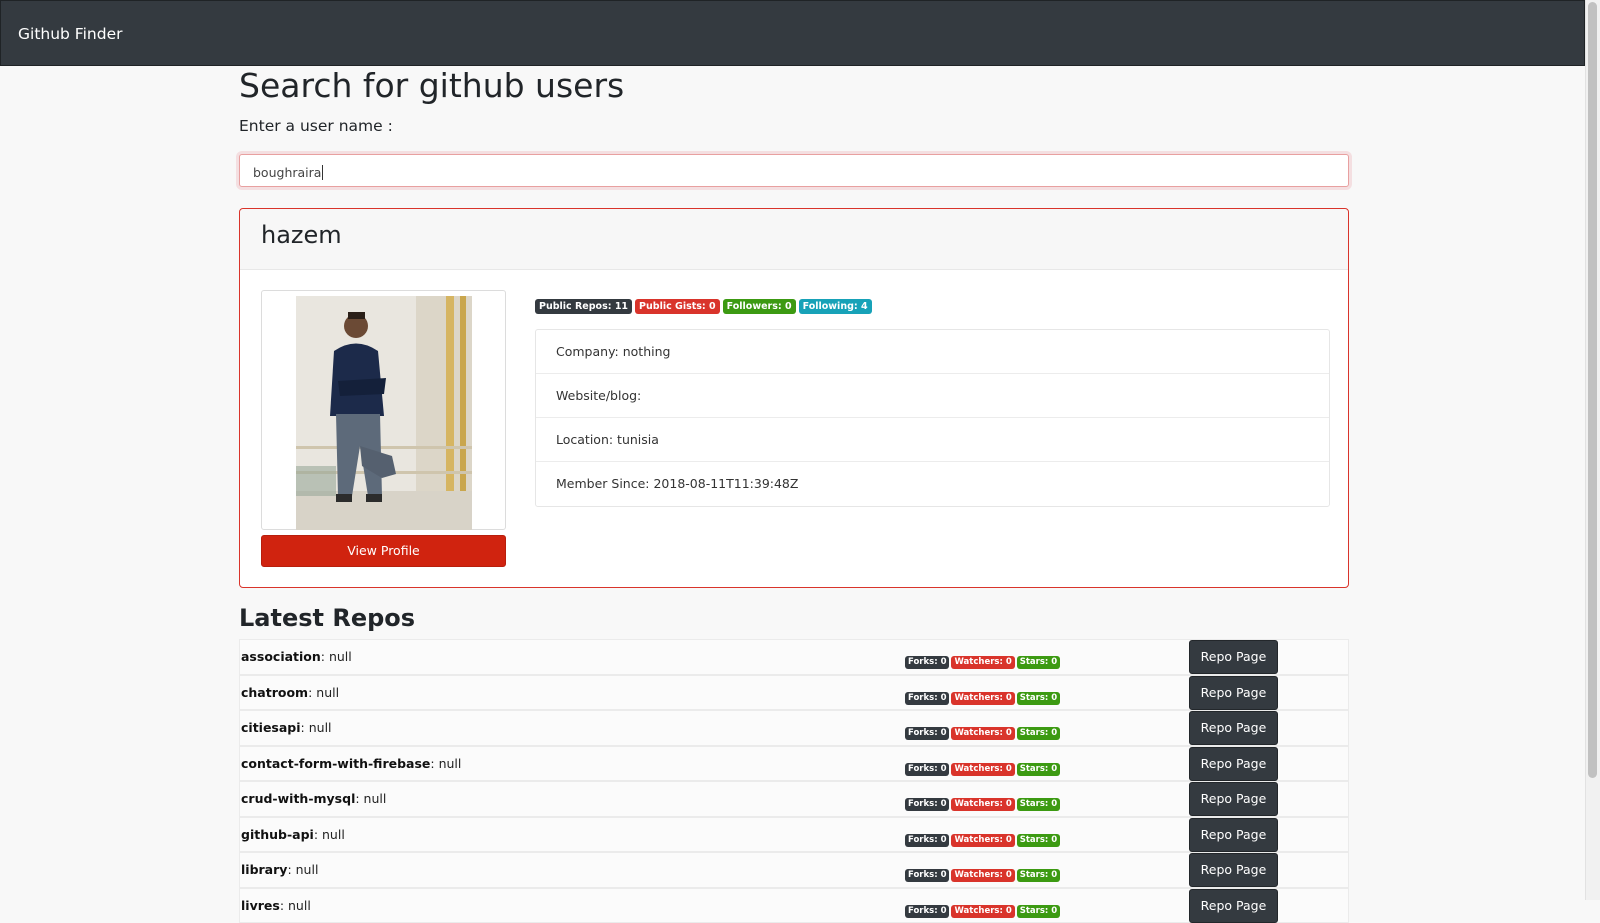 The image size is (1600, 923). I want to click on member-since-item: Member Since: 2018-08-11T11:39:48Z, so click(932, 484).